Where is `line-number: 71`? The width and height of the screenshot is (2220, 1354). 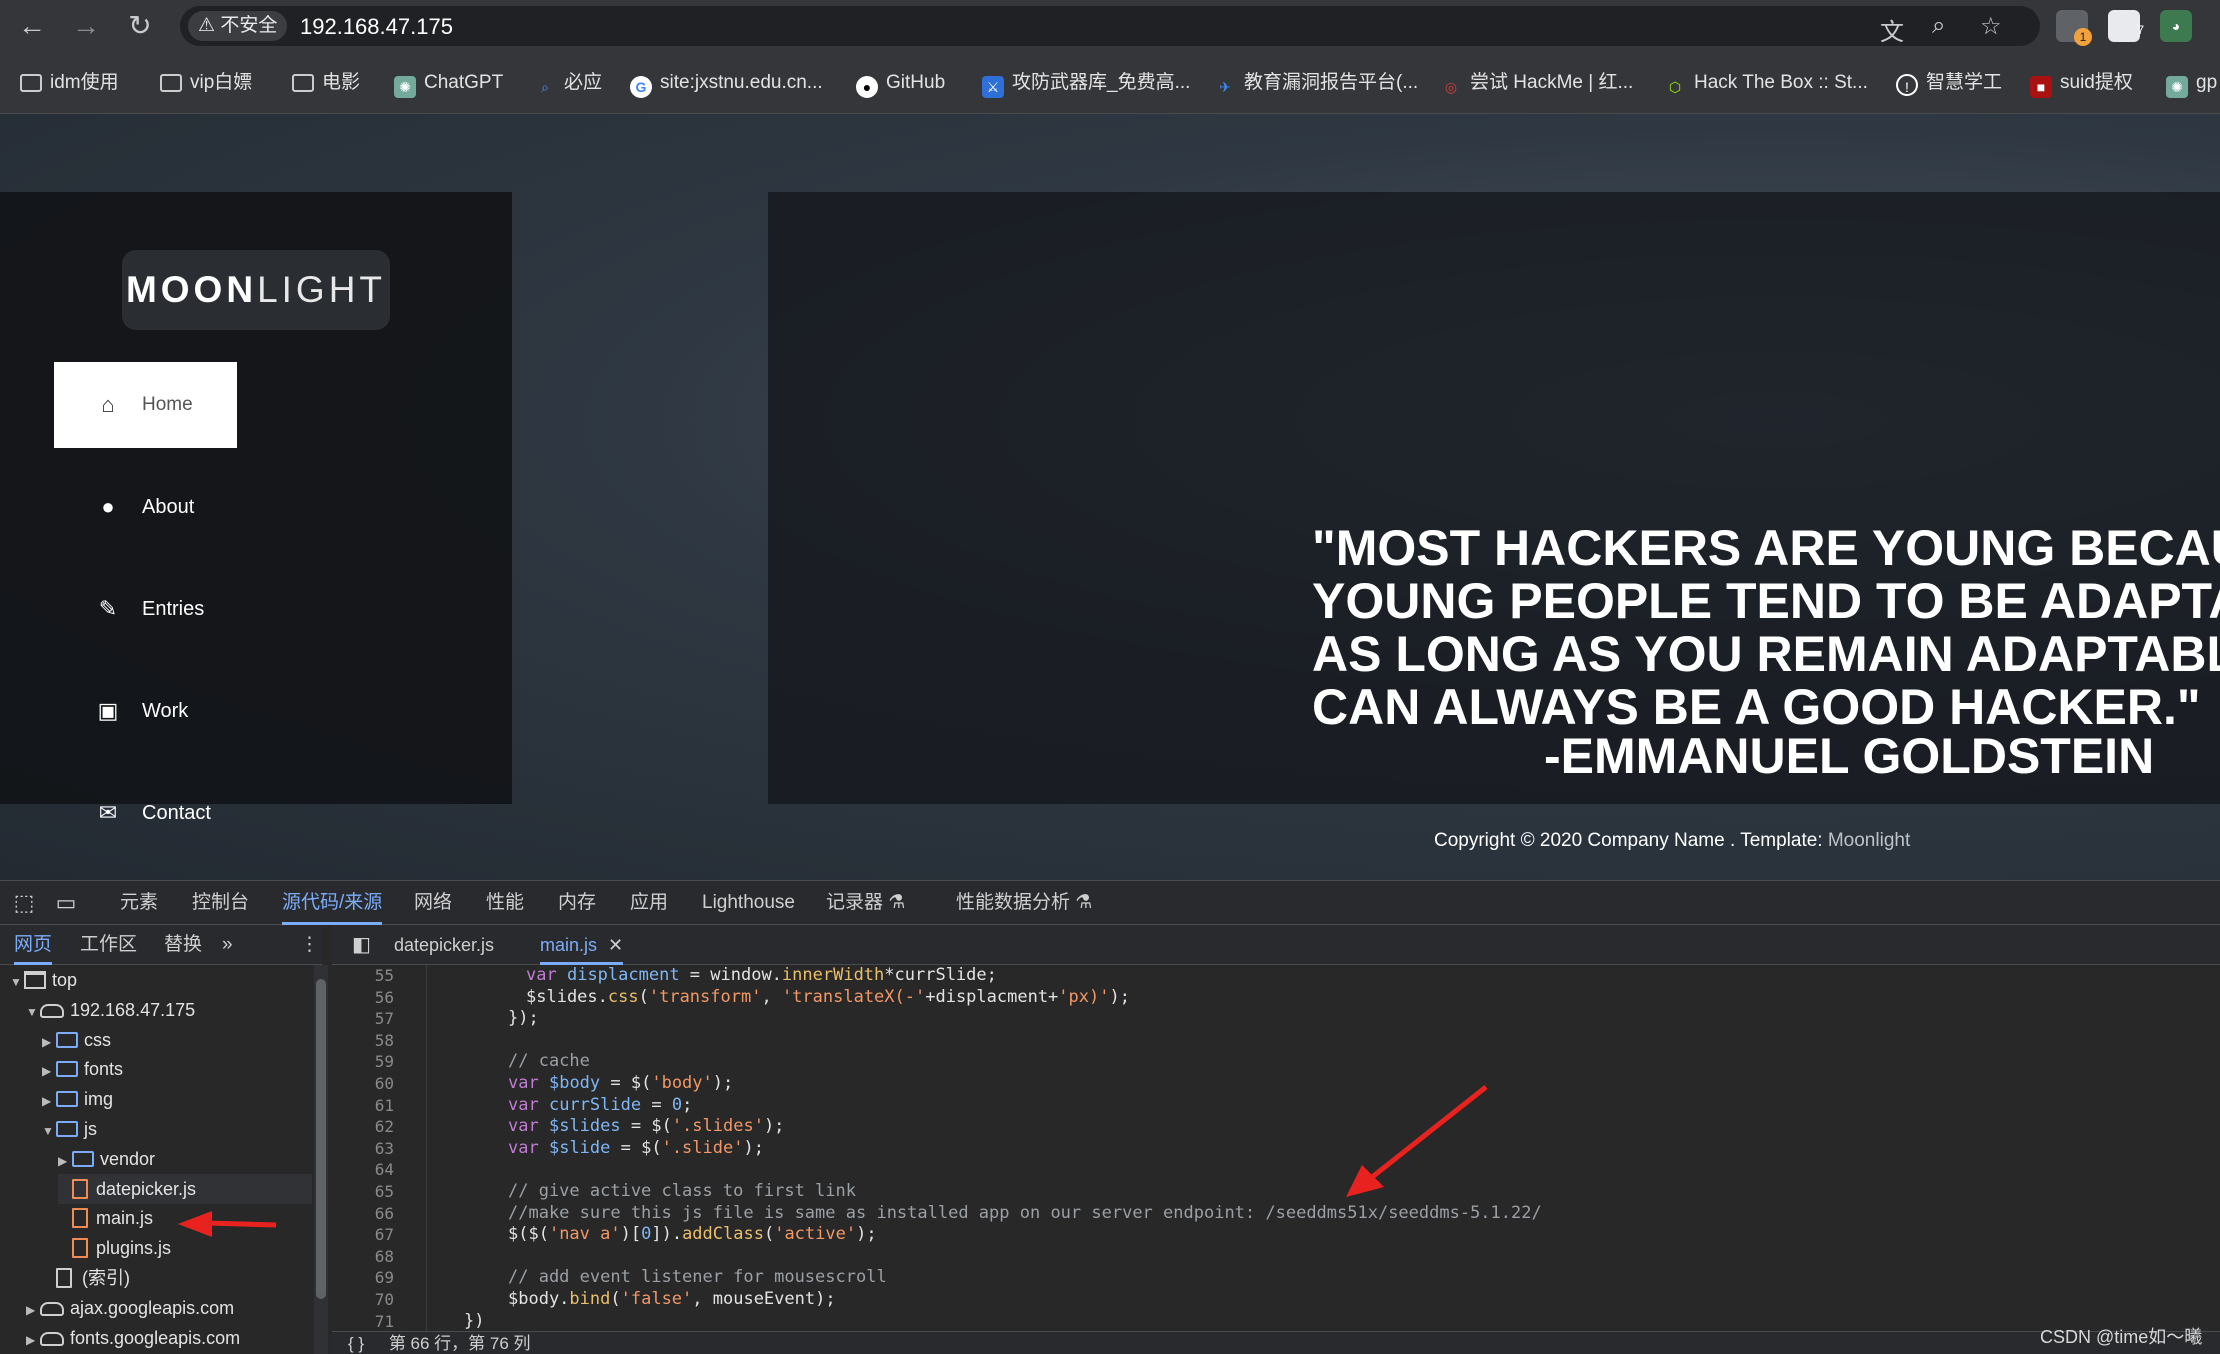
line-number: 71 is located at coordinates (363, 1321).